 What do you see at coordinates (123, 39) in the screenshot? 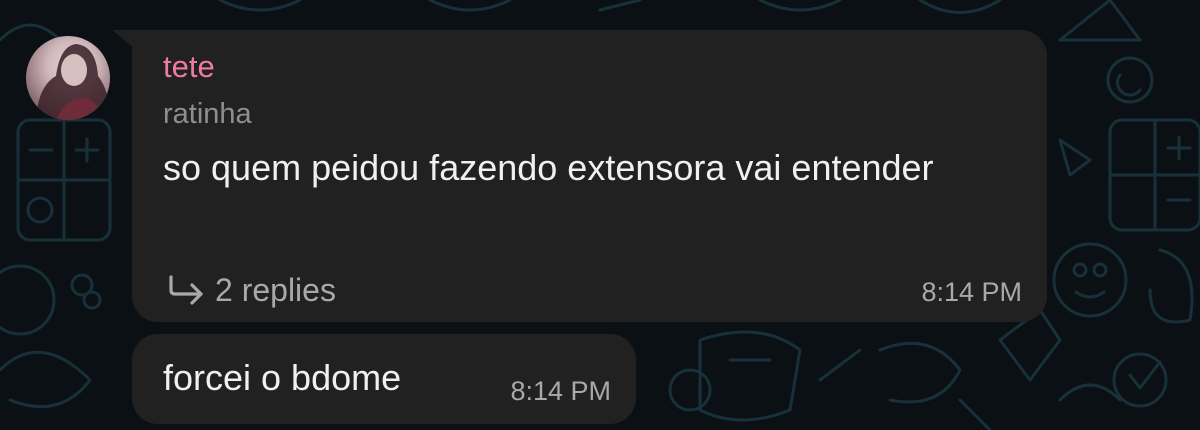
I see `bubble-tail` at bounding box center [123, 39].